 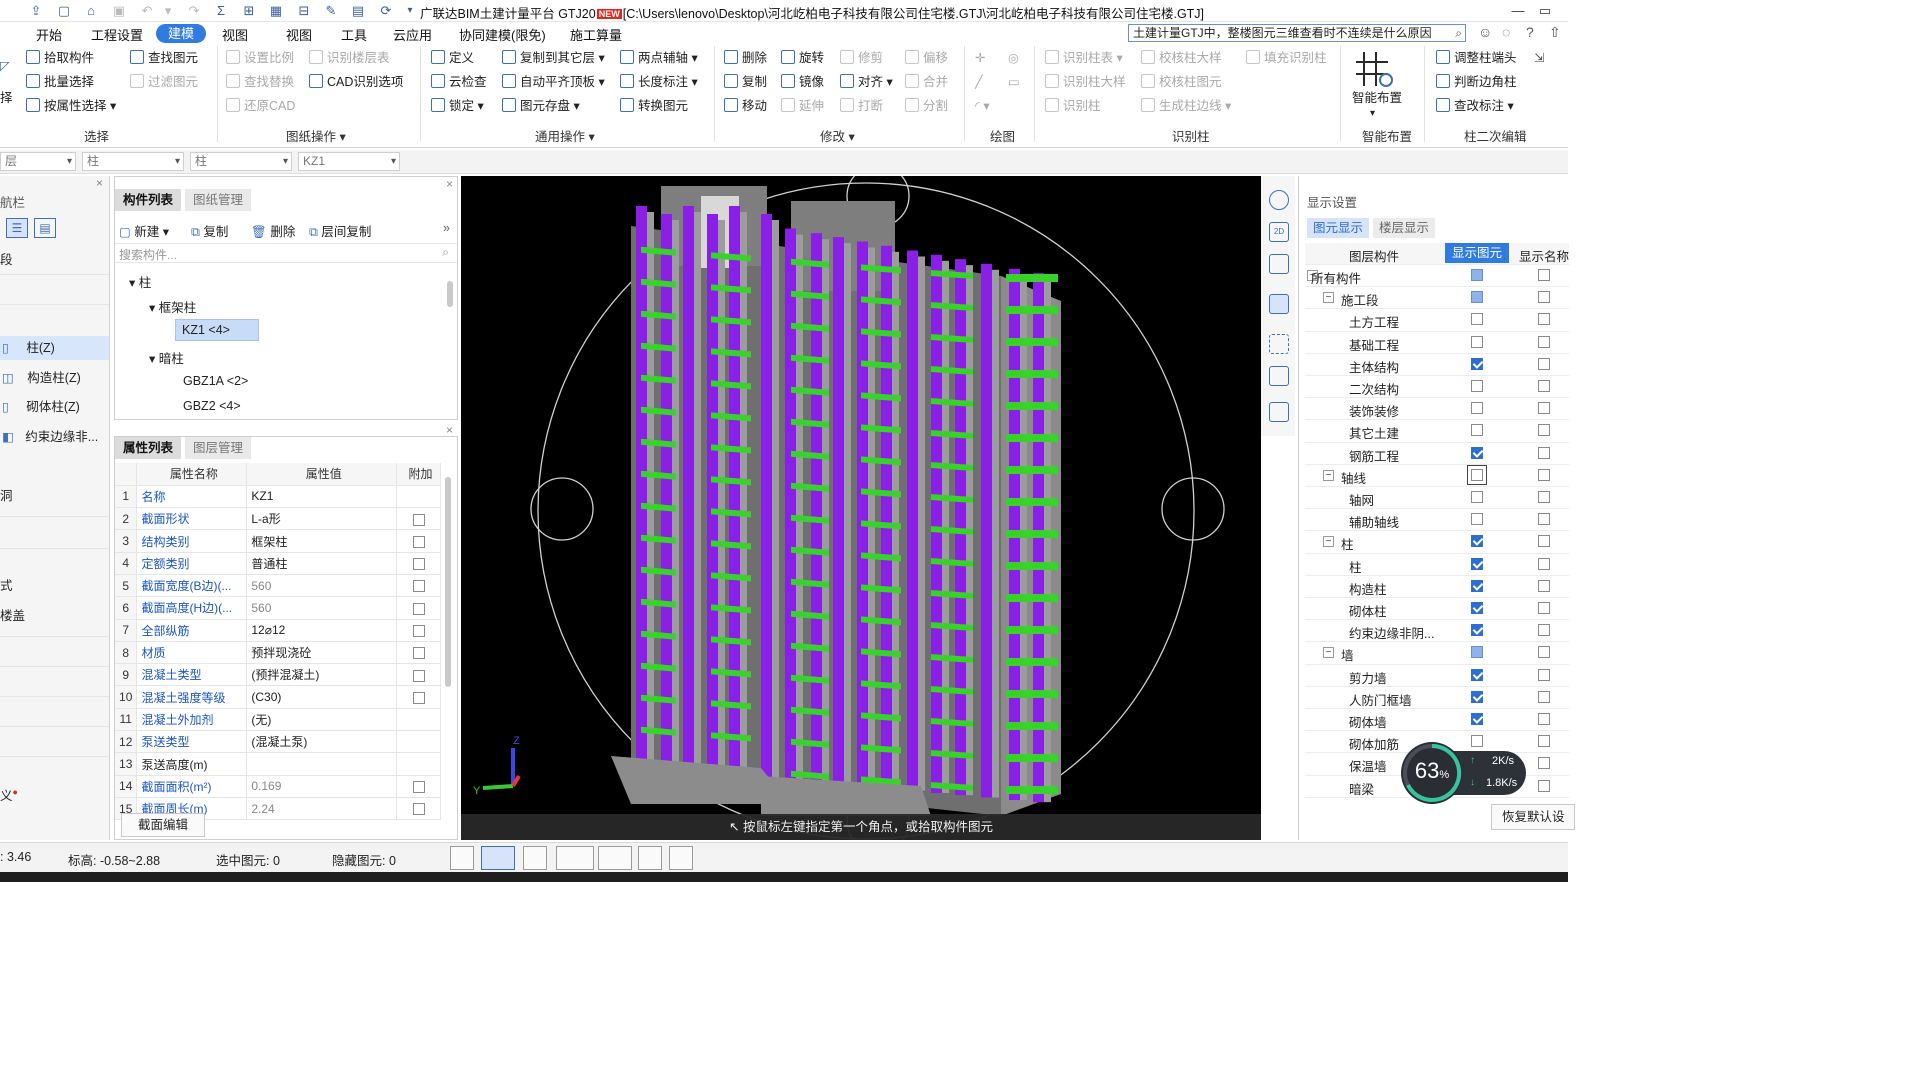 I want to click on search-icon: ⌕, so click(x=1458, y=33).